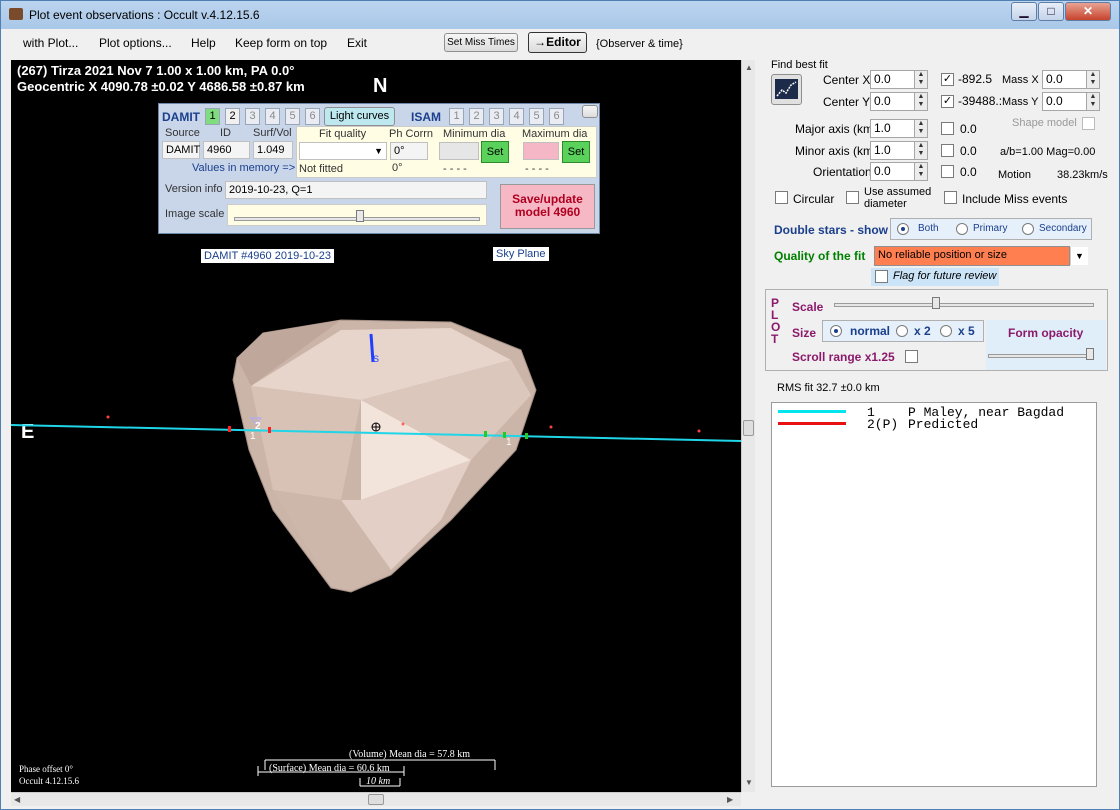 This screenshot has width=1120, height=810. What do you see at coordinates (836, 331) in the screenshot?
I see `radio-size-normal` at bounding box center [836, 331].